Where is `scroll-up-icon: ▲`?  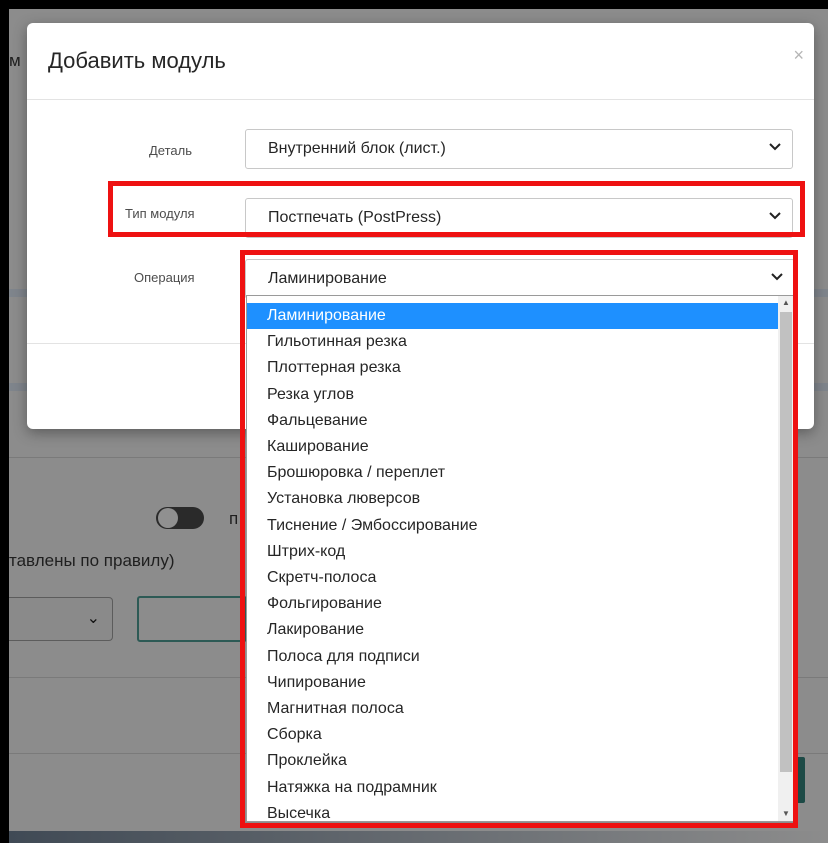
scroll-up-icon: ▲ is located at coordinates (786, 303).